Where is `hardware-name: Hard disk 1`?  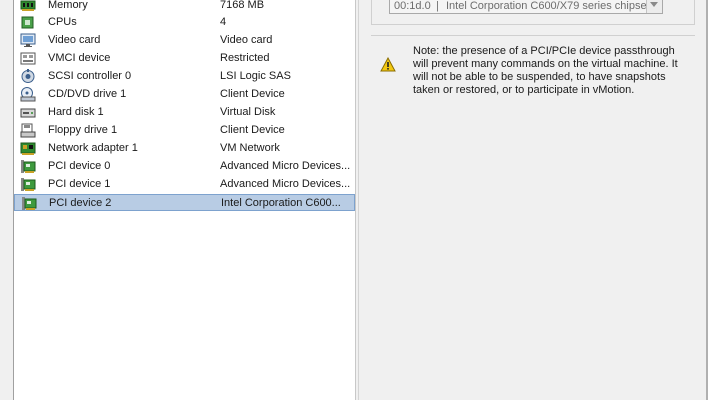
hardware-name: Hard disk 1 is located at coordinates (76, 112).